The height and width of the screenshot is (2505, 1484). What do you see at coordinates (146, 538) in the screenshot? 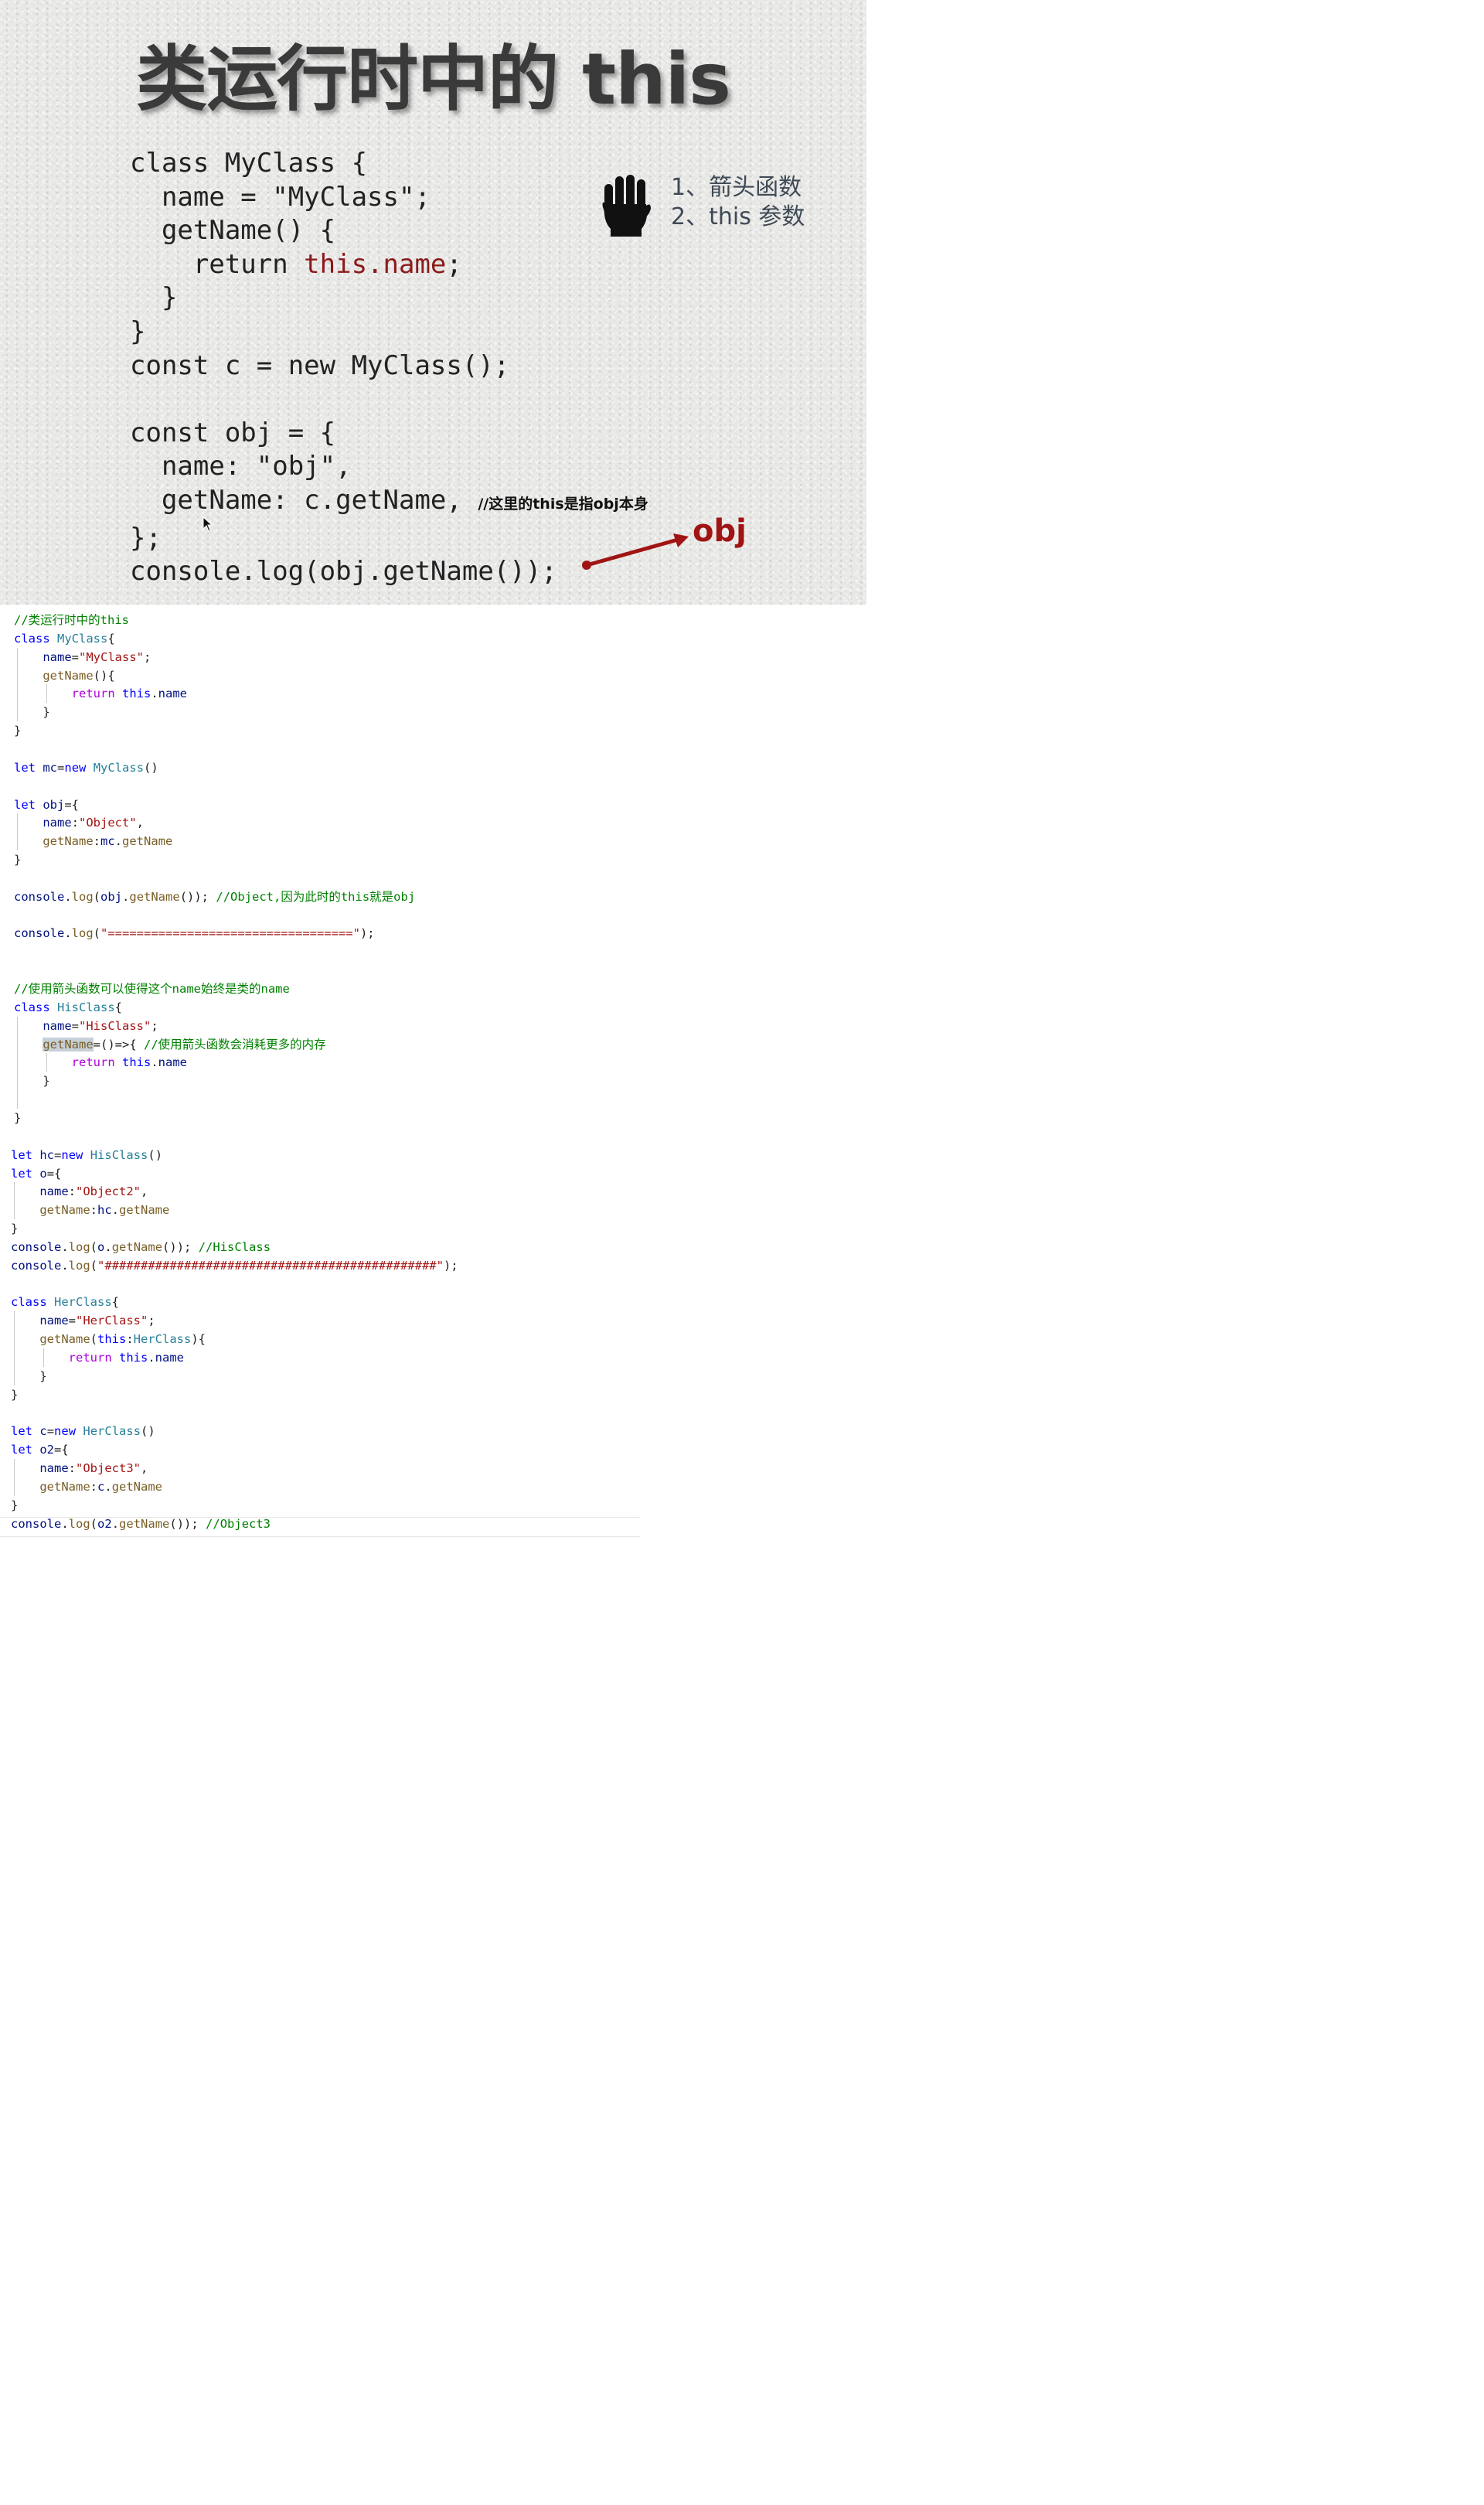
I see `slide-code-line: };` at bounding box center [146, 538].